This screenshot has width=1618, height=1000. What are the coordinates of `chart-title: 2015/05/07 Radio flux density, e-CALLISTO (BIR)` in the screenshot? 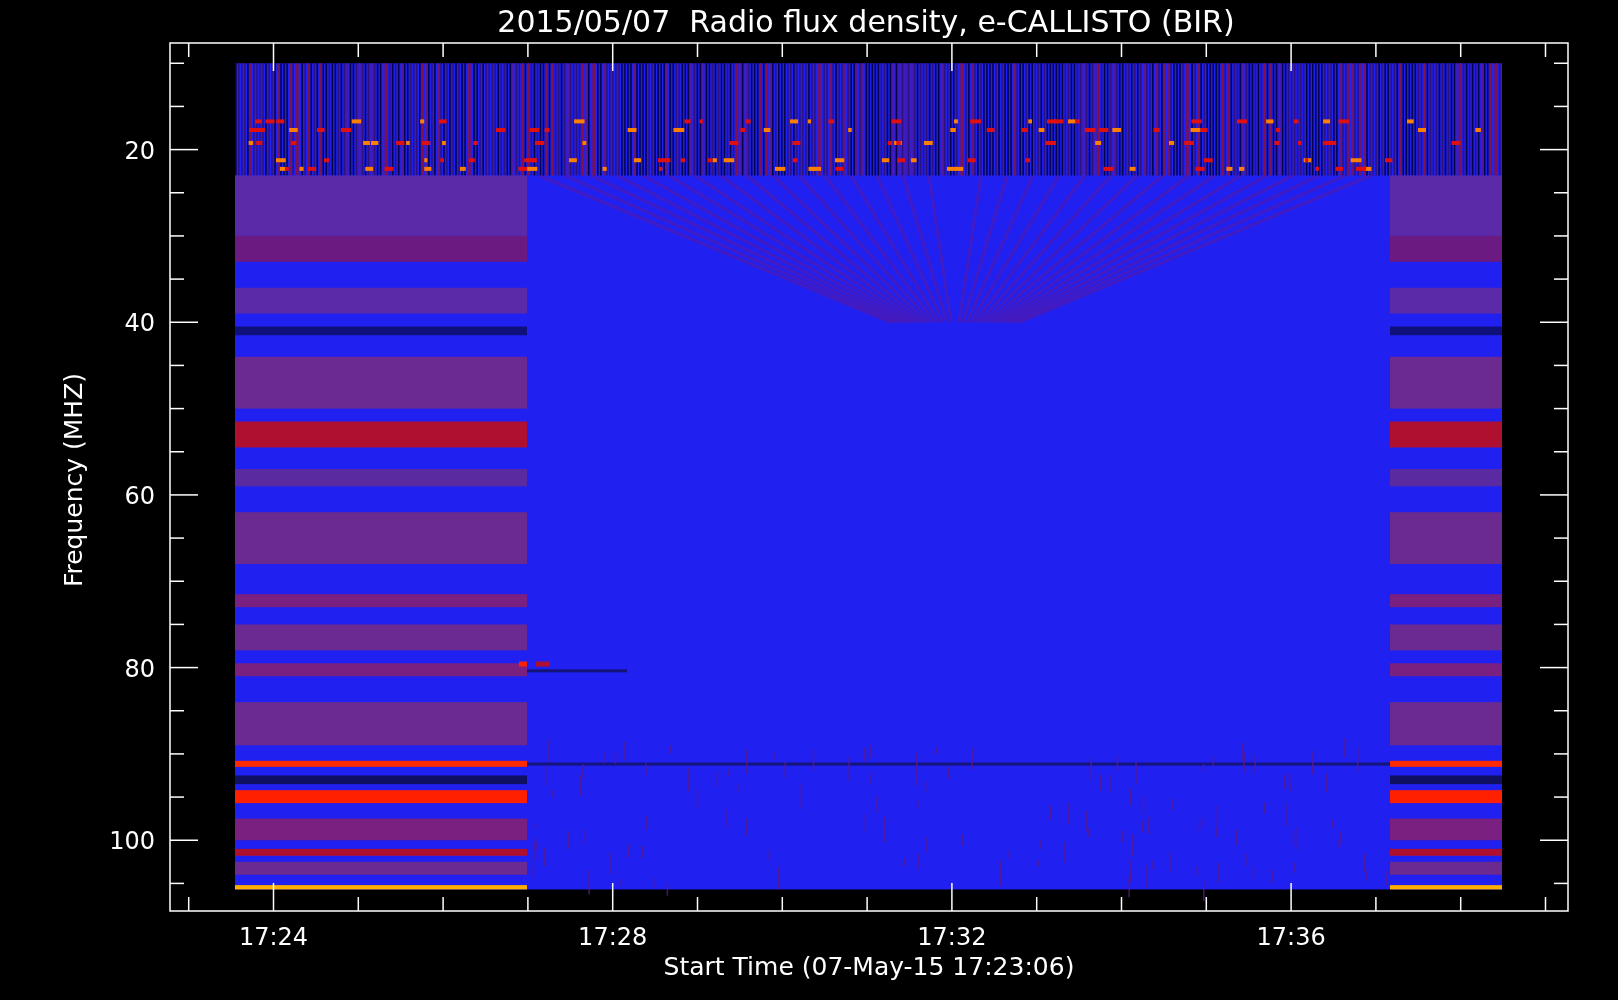 It's located at (866, 21).